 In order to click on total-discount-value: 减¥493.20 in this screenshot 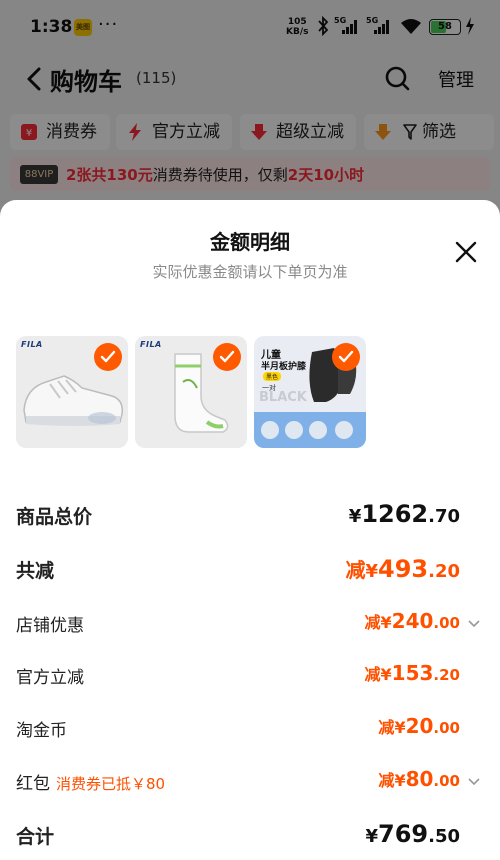, I will do `click(402, 568)`.